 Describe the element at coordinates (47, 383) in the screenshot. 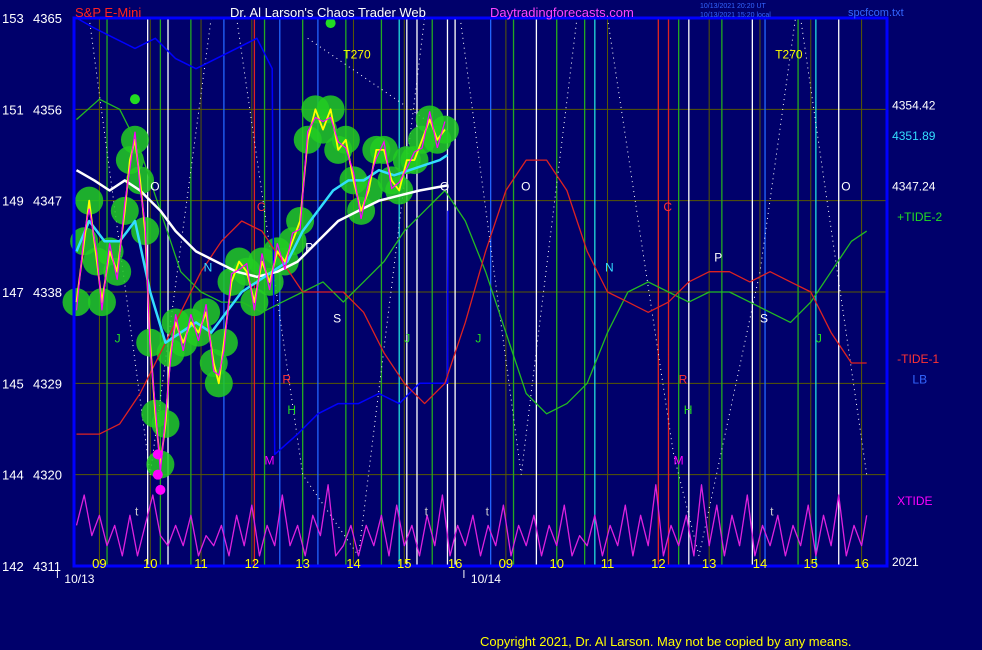

I see `y-tick-price: 4329` at that location.